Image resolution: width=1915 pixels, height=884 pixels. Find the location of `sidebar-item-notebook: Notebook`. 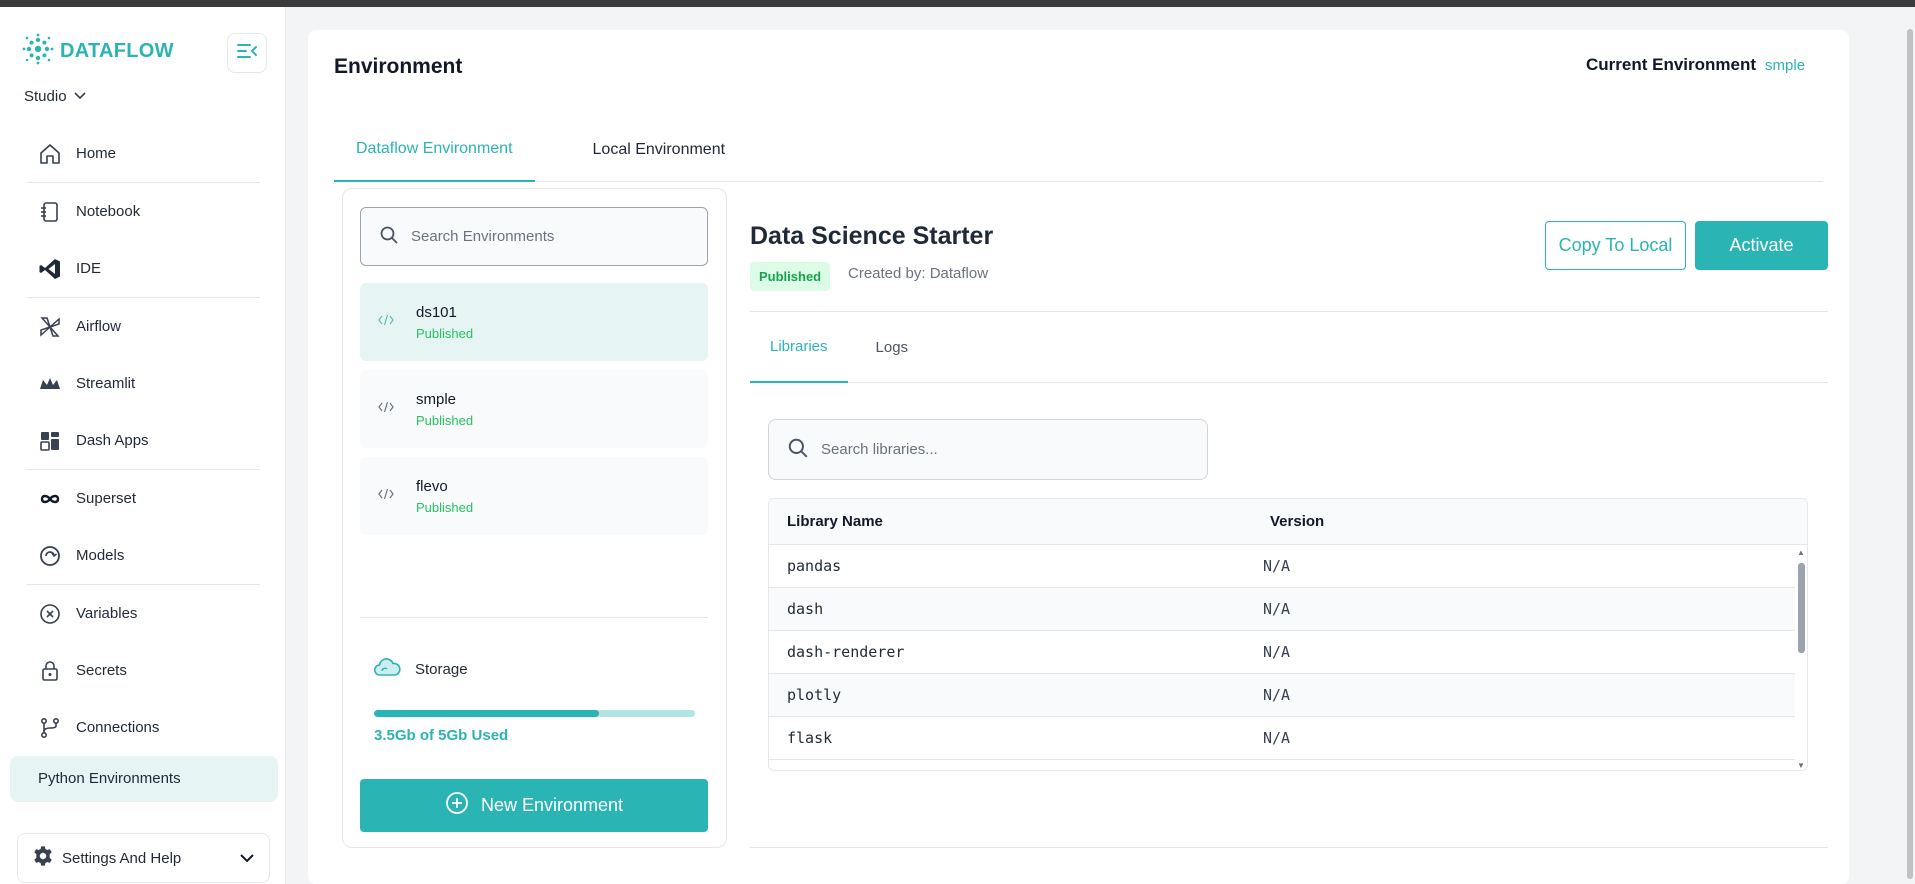

sidebar-item-notebook: Notebook is located at coordinates (143, 211).